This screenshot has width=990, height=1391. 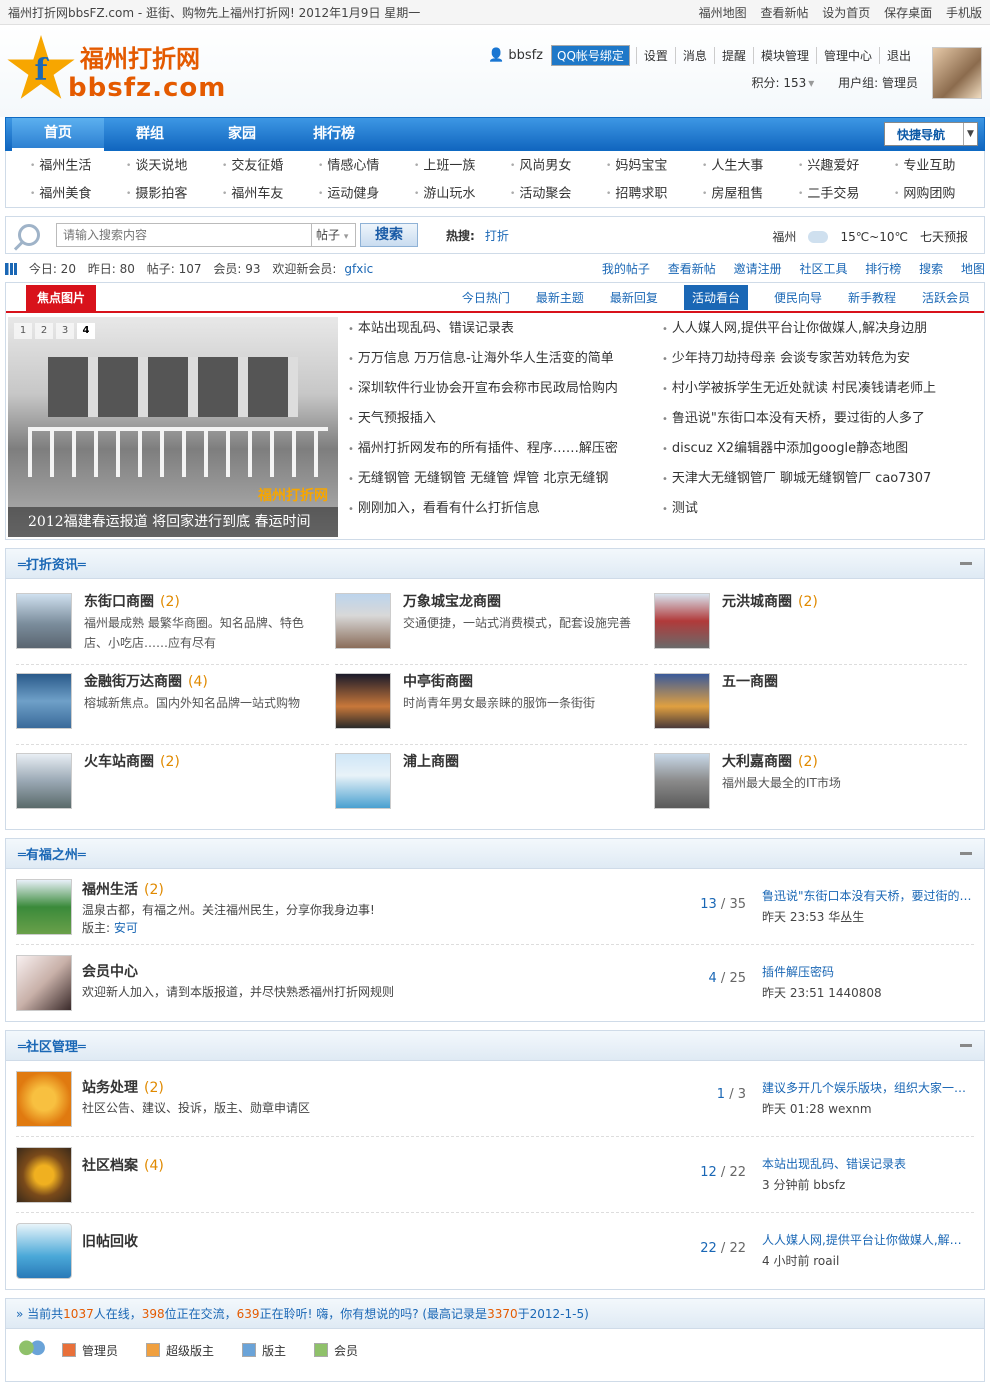 What do you see at coordinates (733, 55) in the screenshot?
I see `user-link-reminders: 提醒` at bounding box center [733, 55].